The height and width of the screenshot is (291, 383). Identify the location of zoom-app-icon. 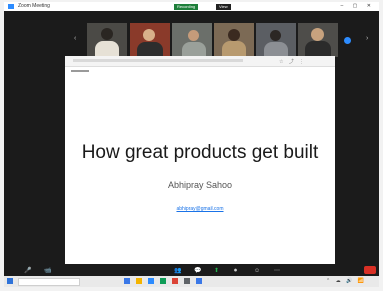
(11, 6).